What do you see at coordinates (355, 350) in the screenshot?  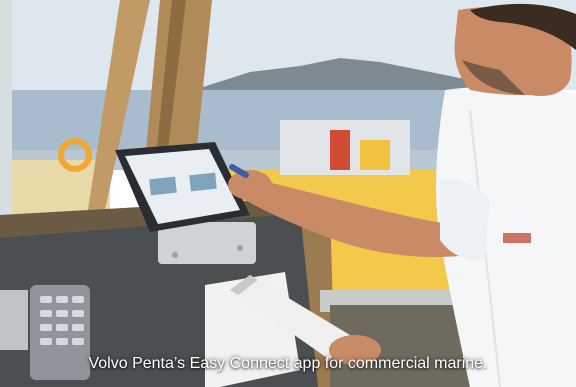 I see `lower-hand` at bounding box center [355, 350].